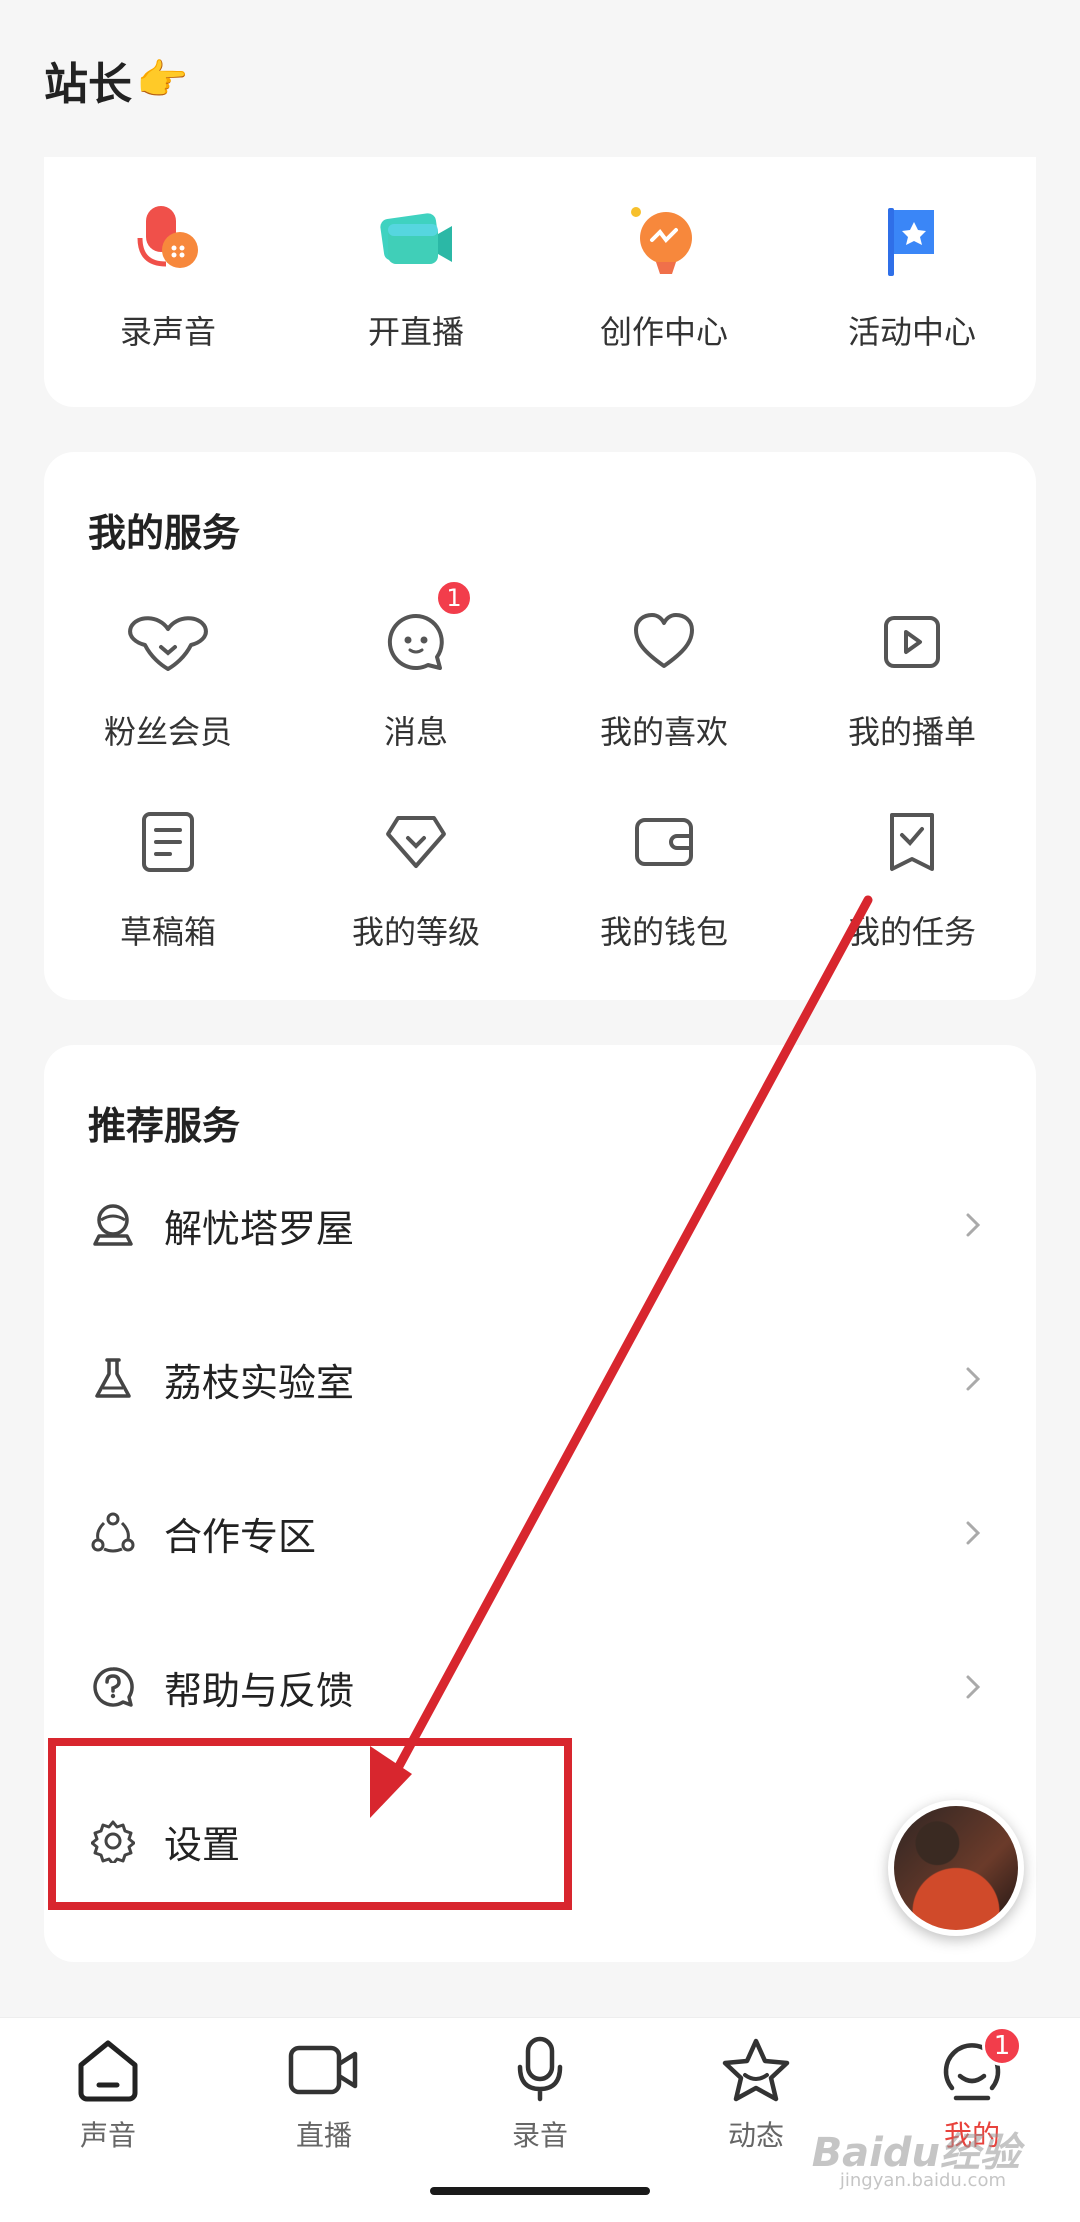 The width and height of the screenshot is (1080, 2222). I want to click on tab-label: 录音, so click(539, 2135).